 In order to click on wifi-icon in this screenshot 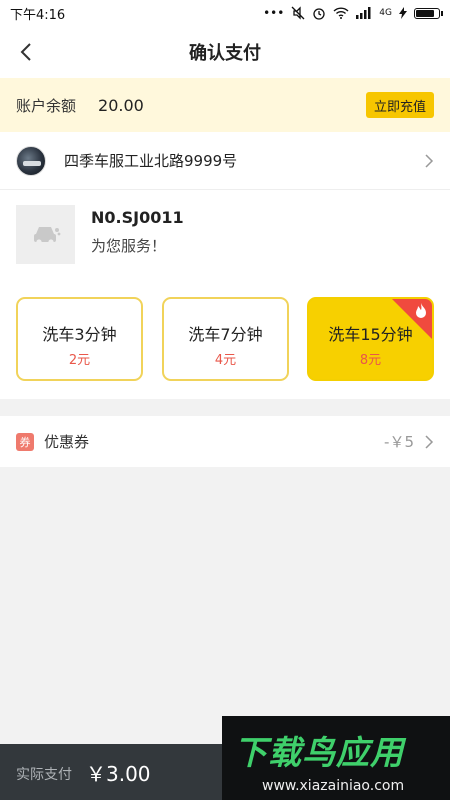, I will do `click(341, 13)`.